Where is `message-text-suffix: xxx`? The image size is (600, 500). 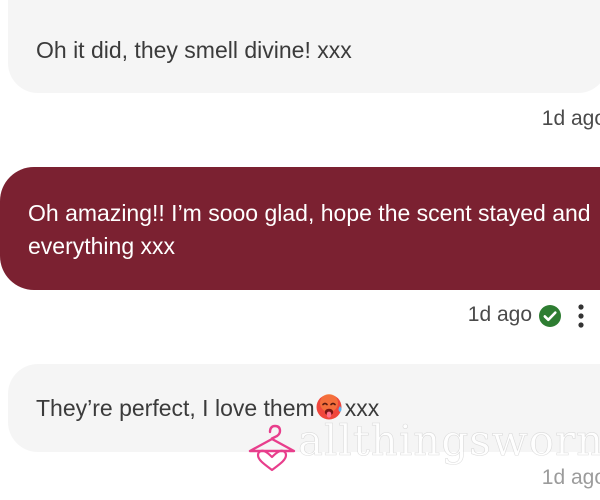
message-text-suffix: xxx is located at coordinates (362, 408).